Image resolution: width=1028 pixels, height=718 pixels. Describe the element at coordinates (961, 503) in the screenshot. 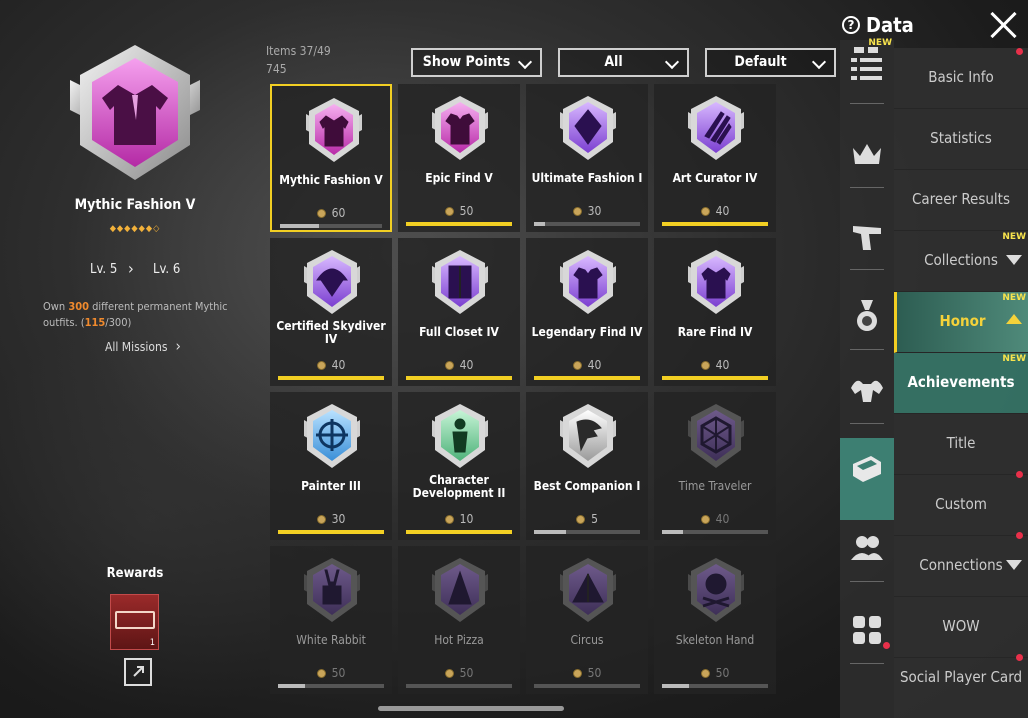

I see `menu-item-custom: Custom` at that location.